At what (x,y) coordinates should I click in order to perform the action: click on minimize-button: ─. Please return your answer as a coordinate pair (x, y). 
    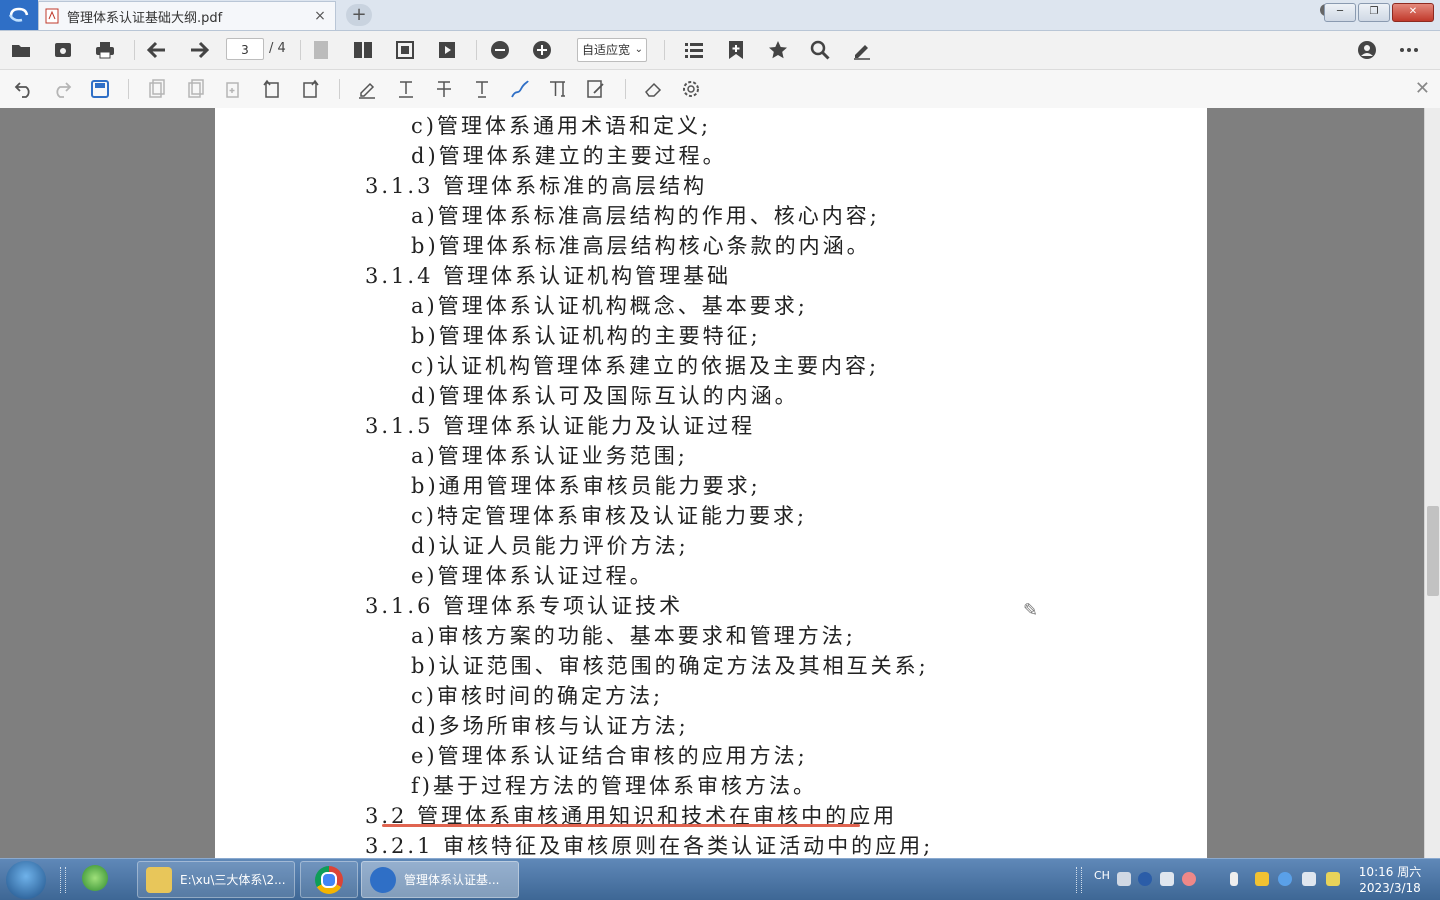
    Looking at the image, I should click on (1340, 12).